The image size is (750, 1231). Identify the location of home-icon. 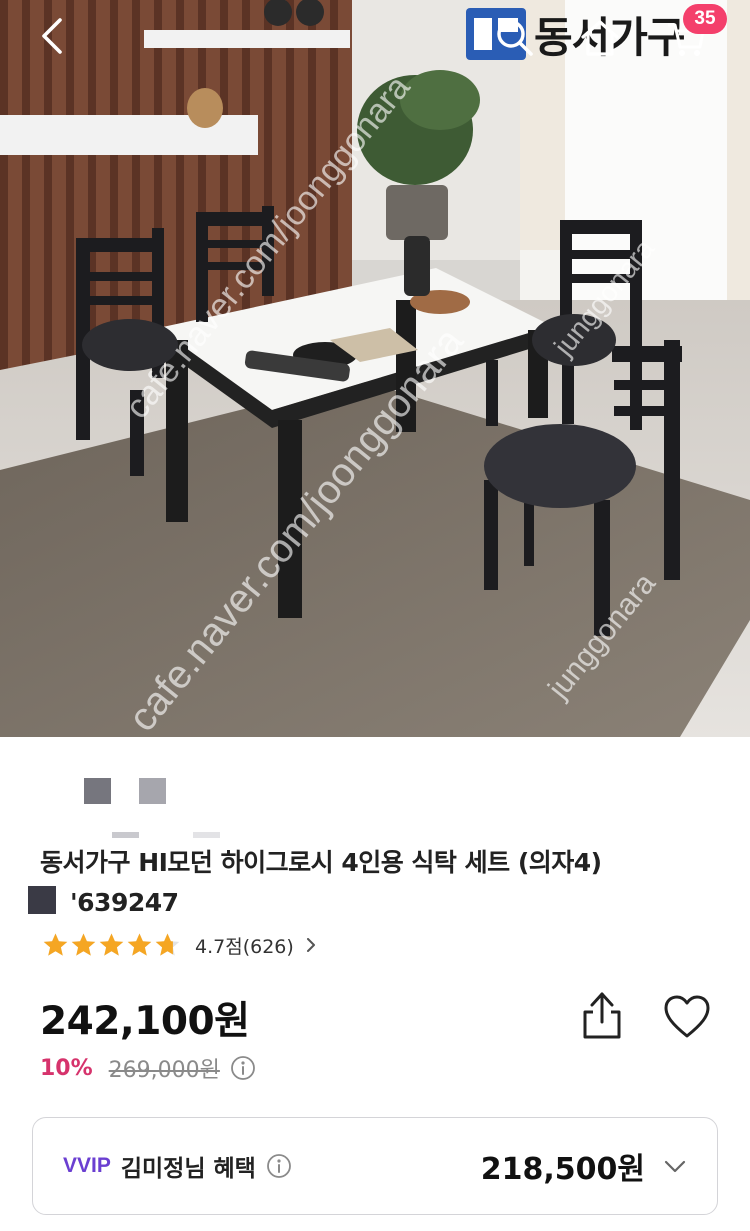
(600, 38).